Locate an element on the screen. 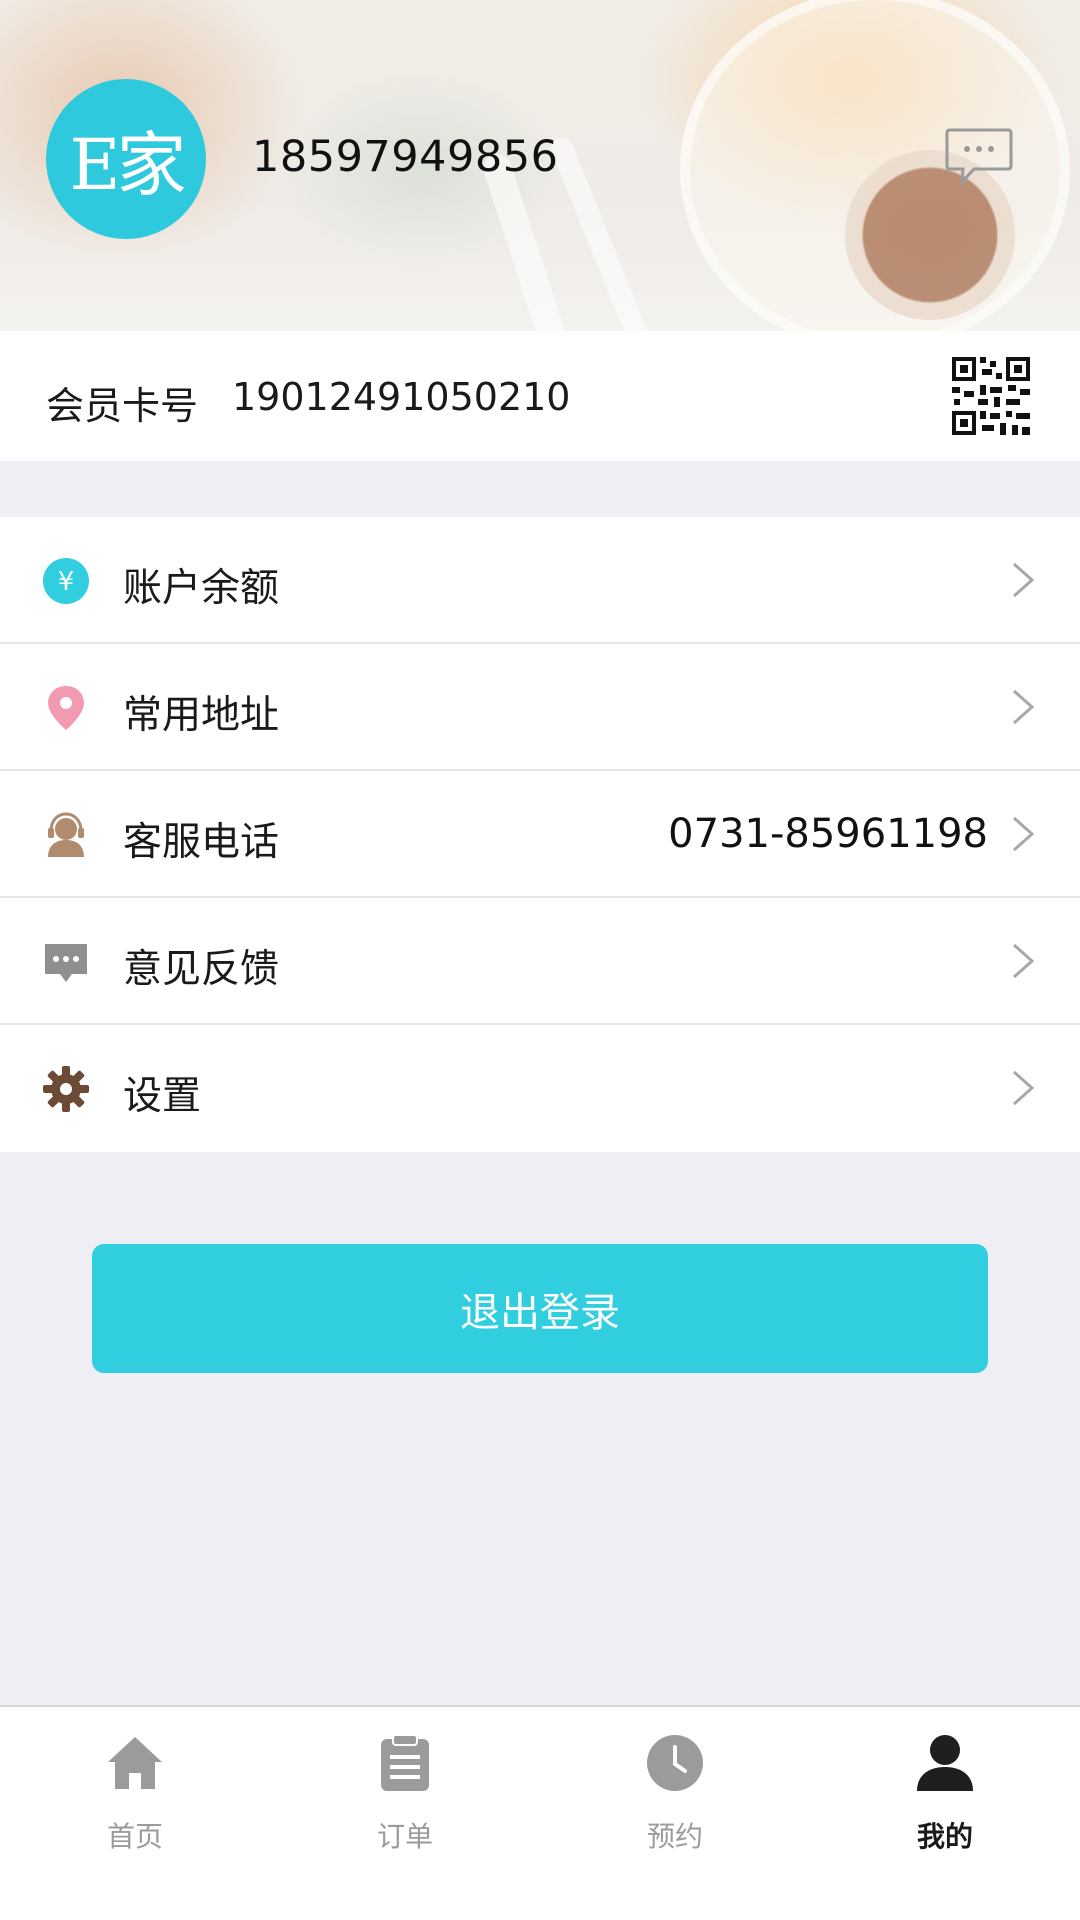  menu-item-label: 账户余额 is located at coordinates (201, 588).